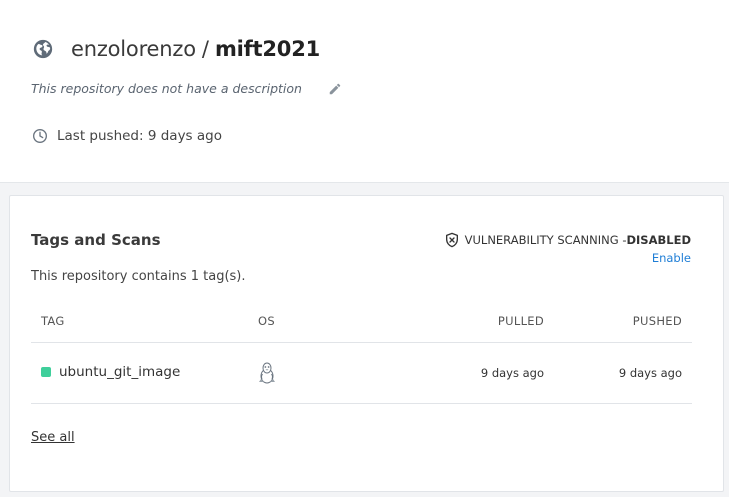 The width and height of the screenshot is (729, 497). I want to click on vulnerability-scanning-status: VULNERABILITY SCANNING - DISABLED, so click(567, 240).